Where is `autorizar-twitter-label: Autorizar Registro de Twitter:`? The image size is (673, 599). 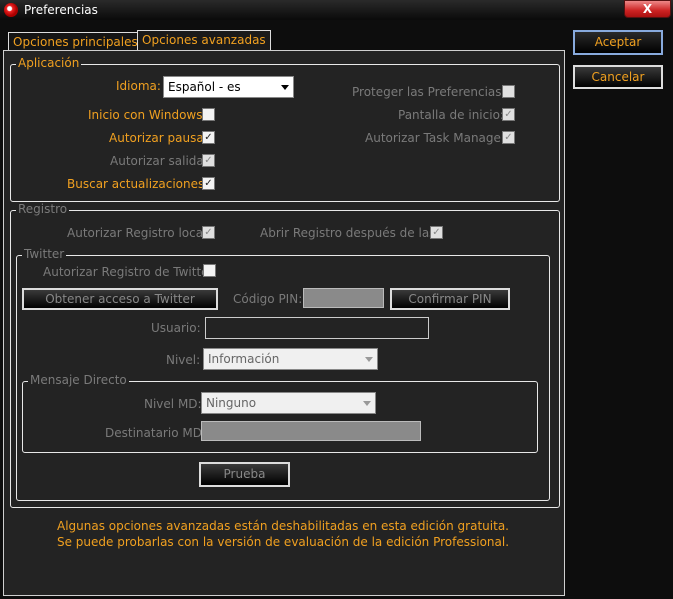 autorizar-twitter-label: Autorizar Registro de Twitter: is located at coordinates (130, 272).